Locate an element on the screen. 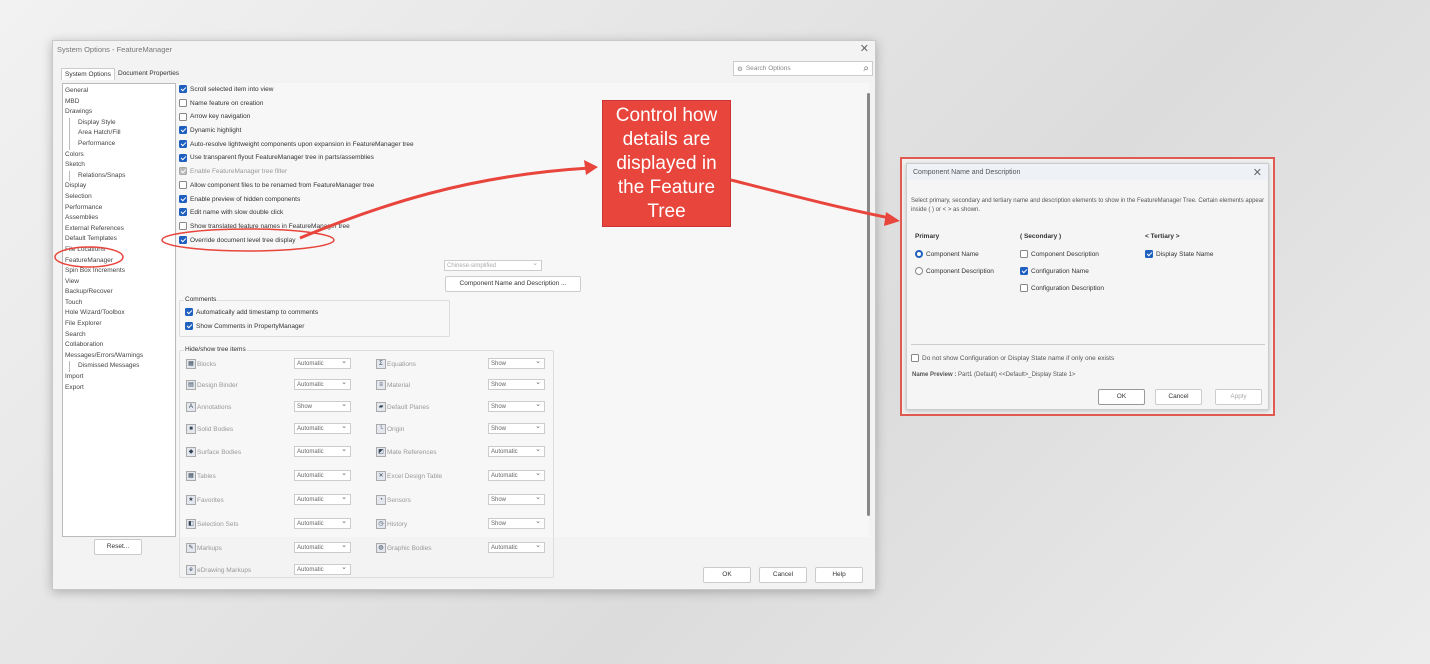  primary-title: Primary is located at coordinates (927, 236).